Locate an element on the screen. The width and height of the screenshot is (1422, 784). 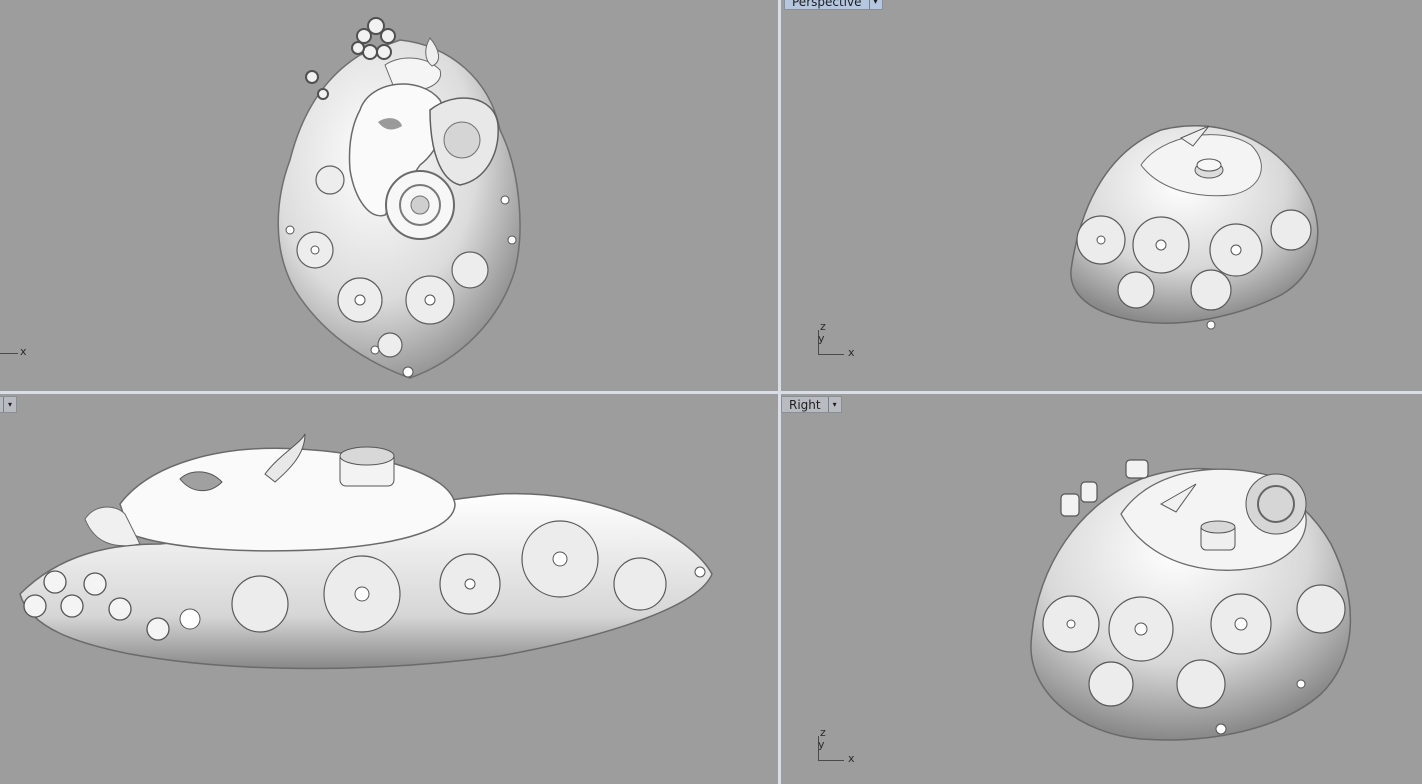
ganesha-pendant-perspective-view is located at coordinates (1194, 227).